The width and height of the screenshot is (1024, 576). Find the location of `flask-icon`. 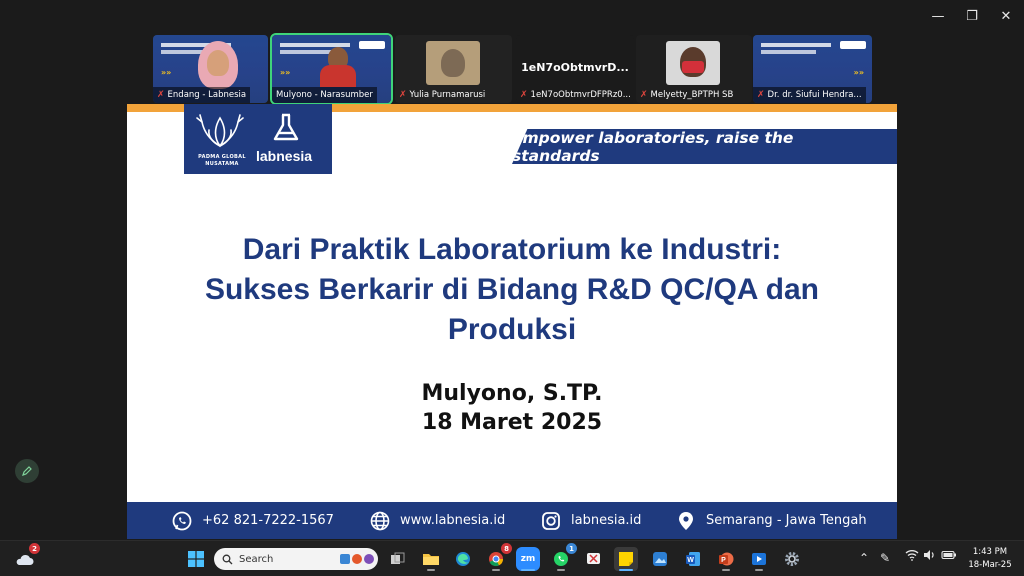

flask-icon is located at coordinates (286, 127).